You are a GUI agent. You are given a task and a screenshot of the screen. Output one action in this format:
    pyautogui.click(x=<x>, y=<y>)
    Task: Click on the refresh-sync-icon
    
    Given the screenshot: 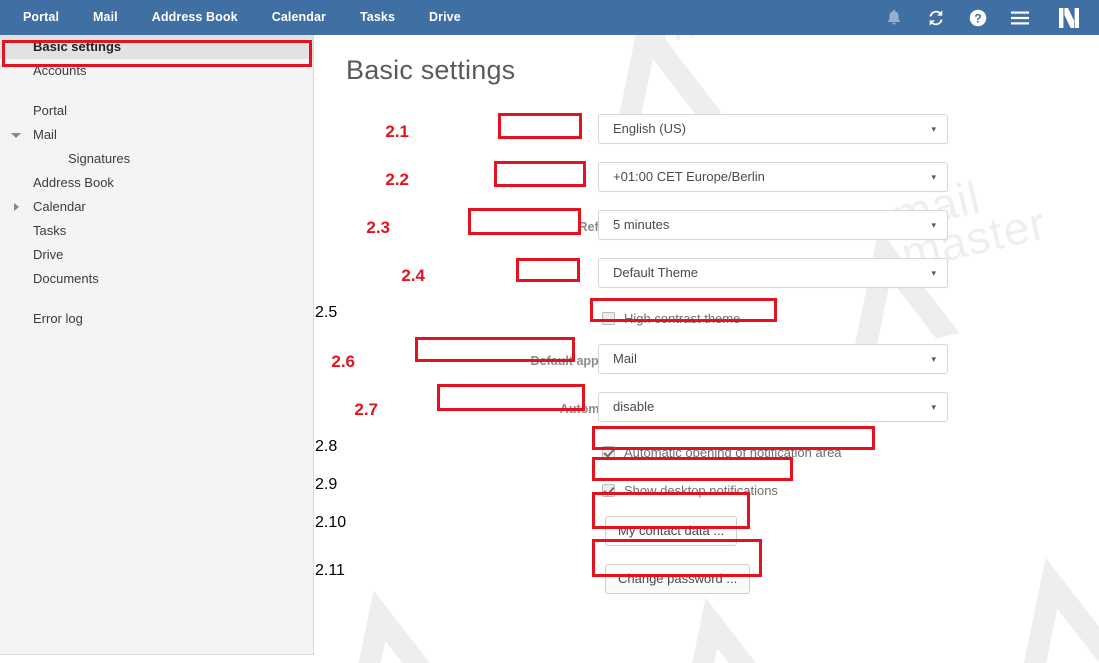 What is the action you would take?
    pyautogui.click(x=936, y=17)
    